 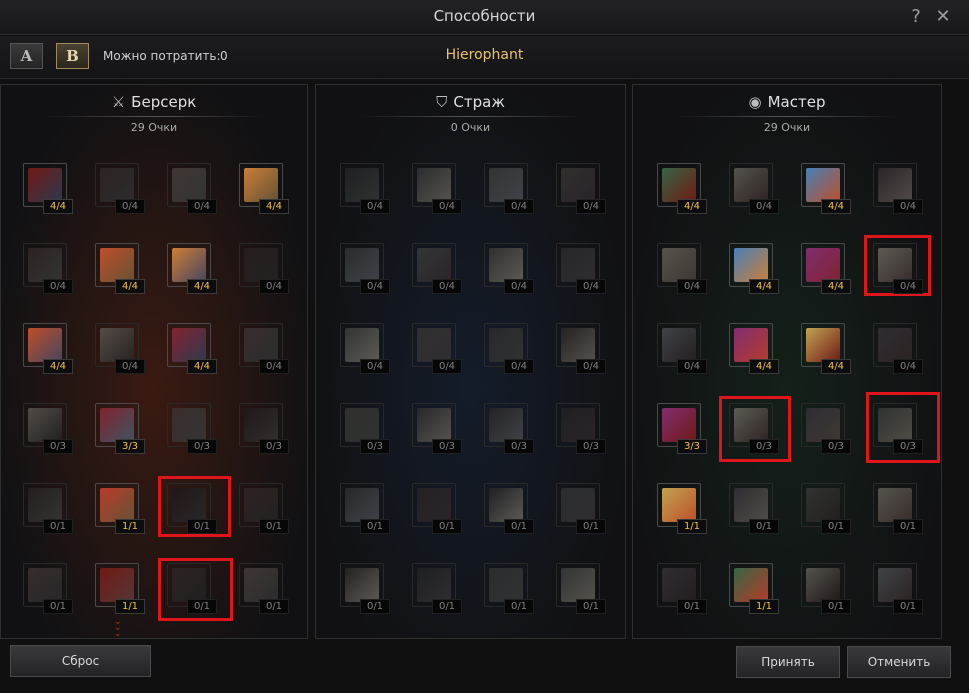 What do you see at coordinates (916, 16) in the screenshot?
I see `help-icon: ?` at bounding box center [916, 16].